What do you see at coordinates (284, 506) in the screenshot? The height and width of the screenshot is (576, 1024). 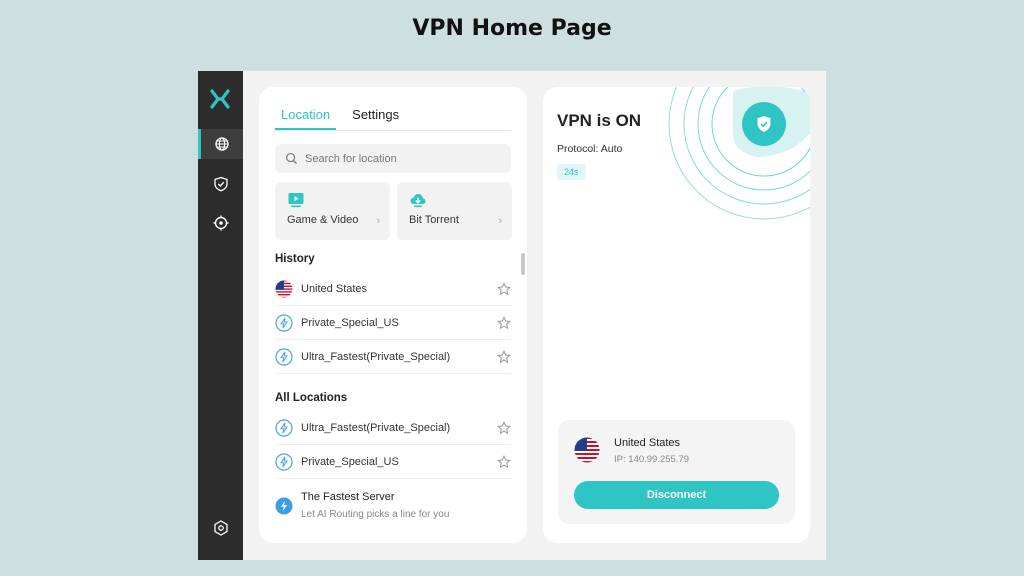 I see `lightning-filled-icon` at bounding box center [284, 506].